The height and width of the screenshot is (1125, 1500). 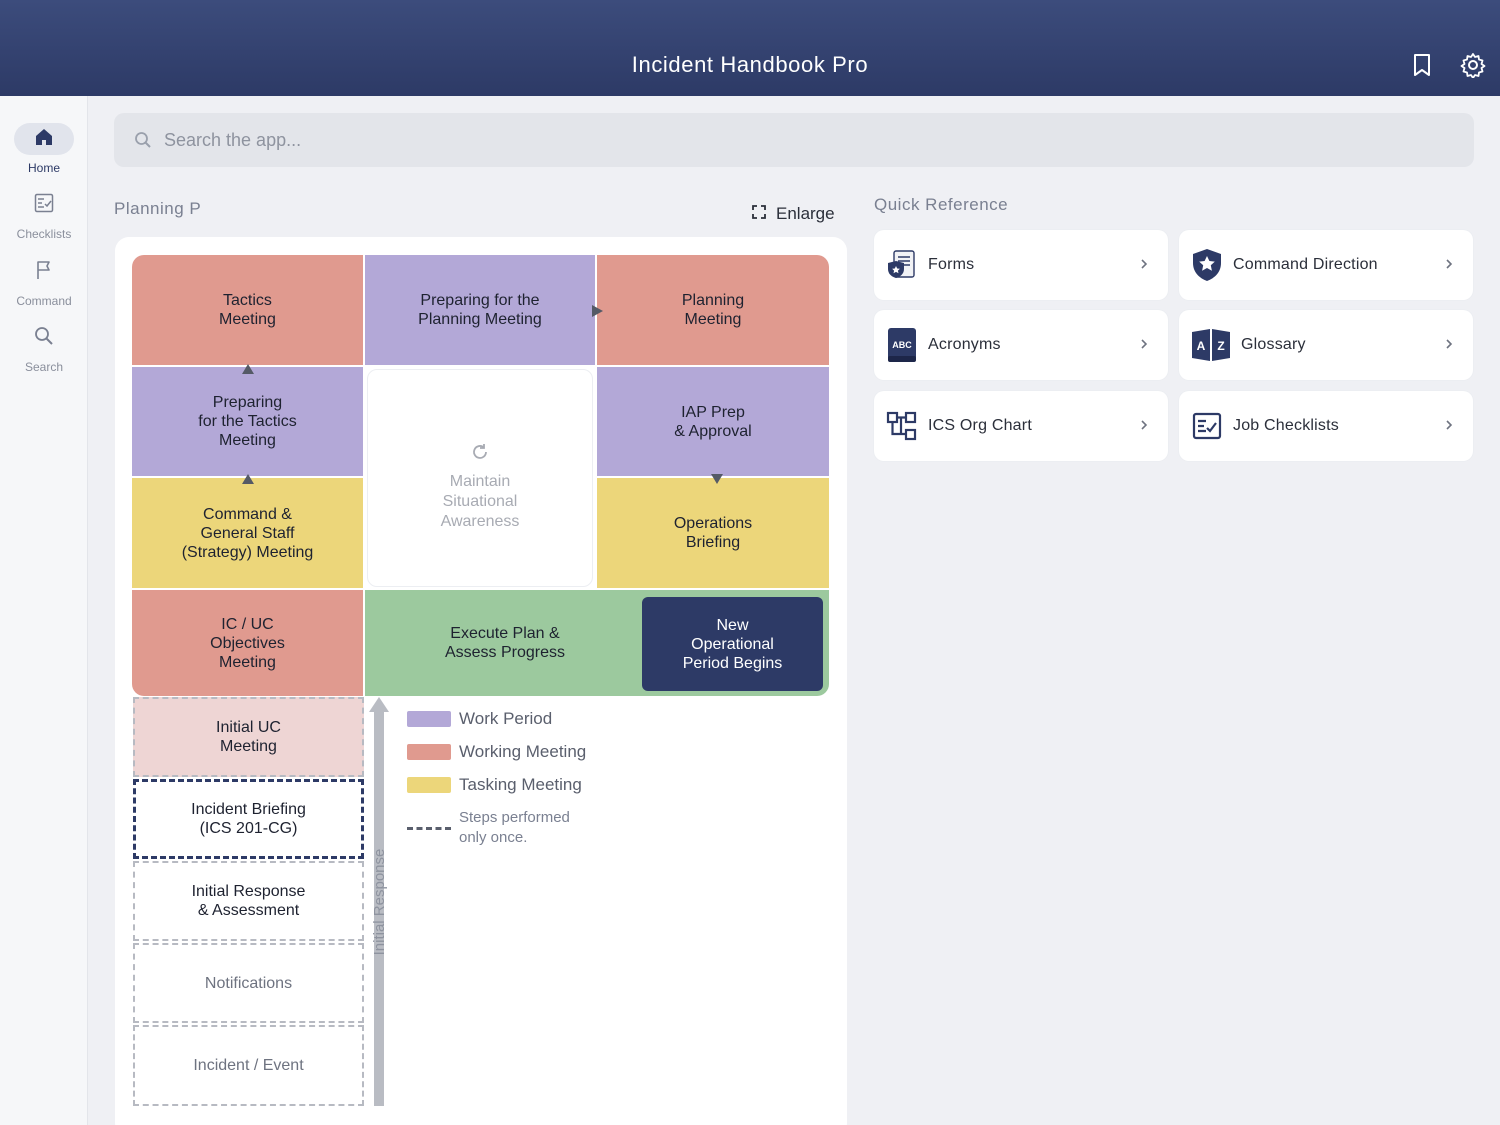 What do you see at coordinates (597, 311) in the screenshot?
I see `arrow-right-icon` at bounding box center [597, 311].